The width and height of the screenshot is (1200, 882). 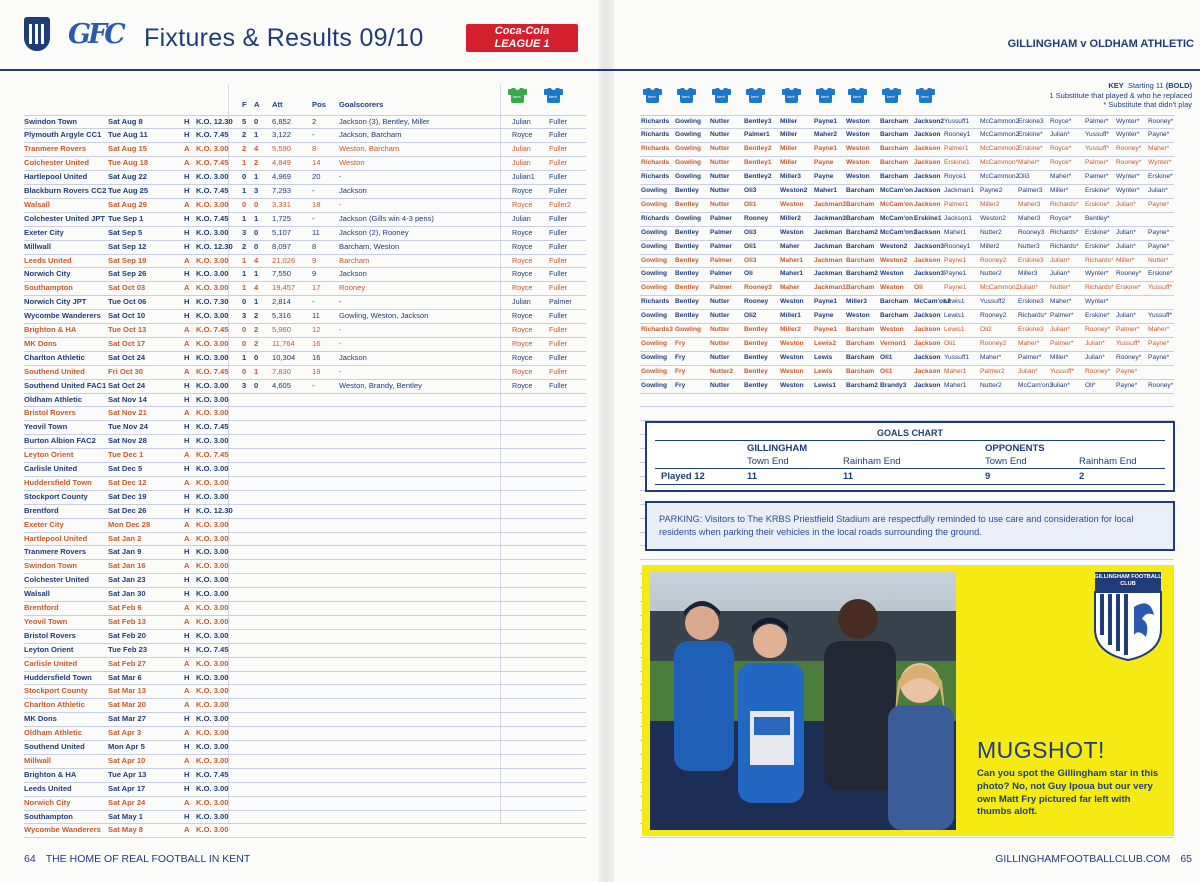 I want to click on substitute-player: Miller3, so click(x=1028, y=274).